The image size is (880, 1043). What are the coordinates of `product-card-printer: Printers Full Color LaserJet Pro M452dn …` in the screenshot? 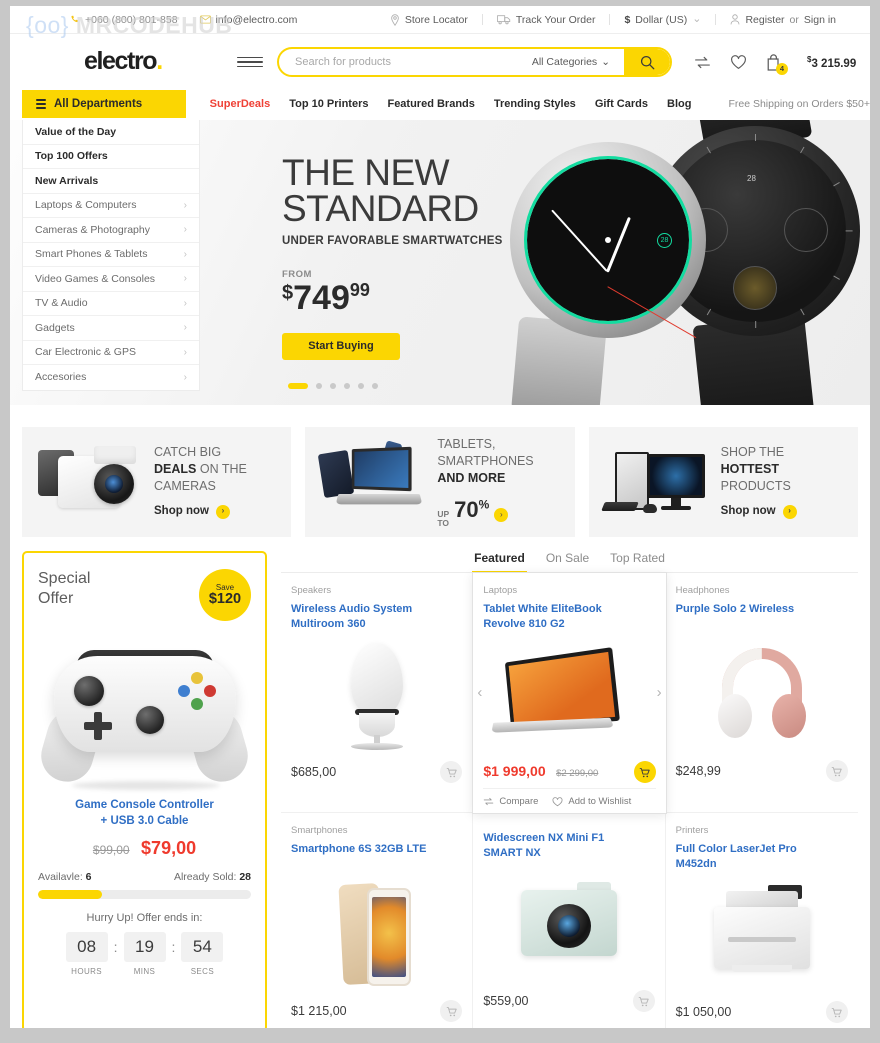 It's located at (762, 920).